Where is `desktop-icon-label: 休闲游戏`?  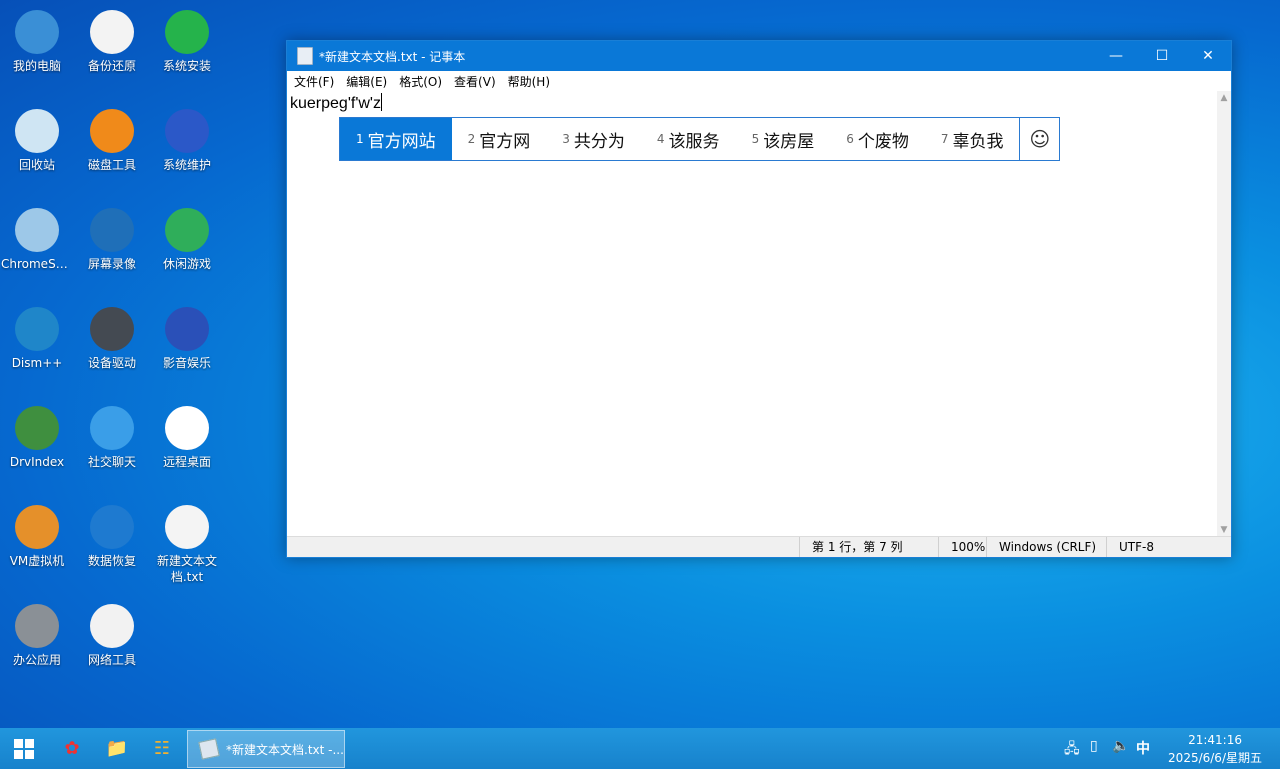
desktop-icon-label: 休闲游戏 is located at coordinates (186, 264).